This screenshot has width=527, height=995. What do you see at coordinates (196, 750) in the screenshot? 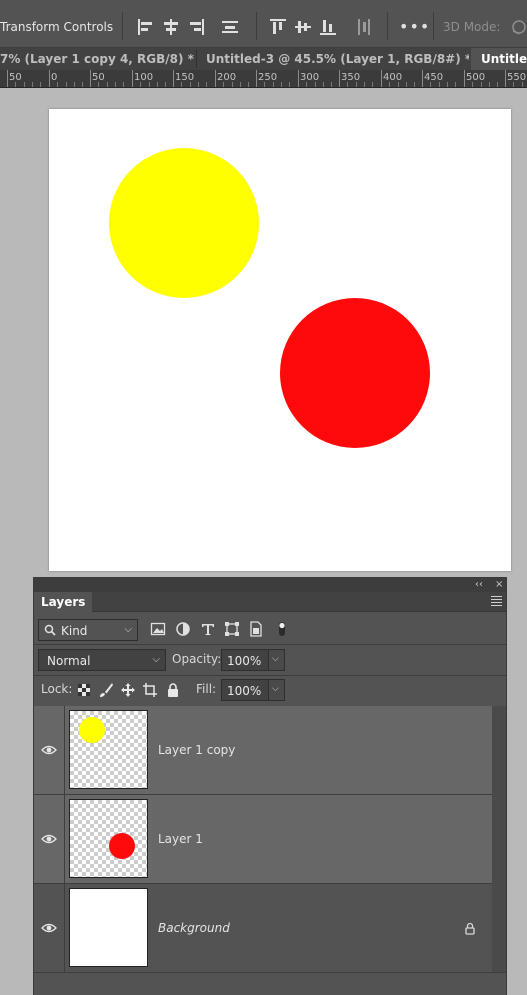
I see `layer-name: Layer 1 copy` at bounding box center [196, 750].